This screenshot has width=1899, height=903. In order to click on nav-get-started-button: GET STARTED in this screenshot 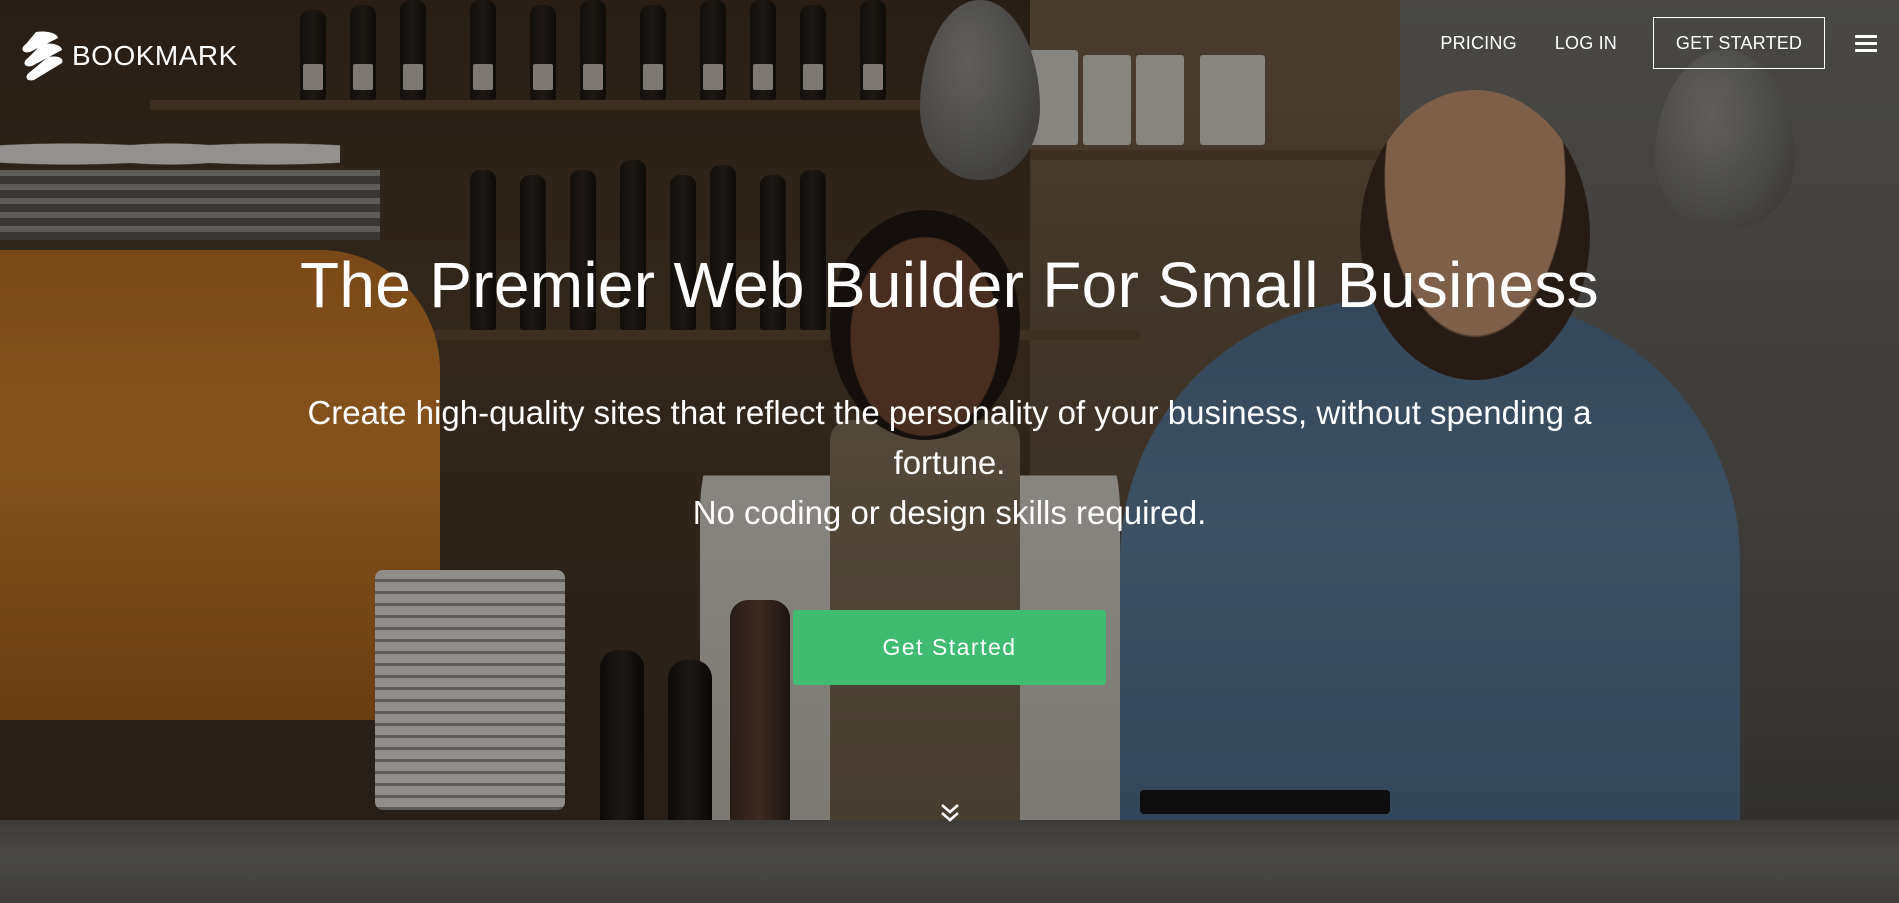, I will do `click(1739, 43)`.